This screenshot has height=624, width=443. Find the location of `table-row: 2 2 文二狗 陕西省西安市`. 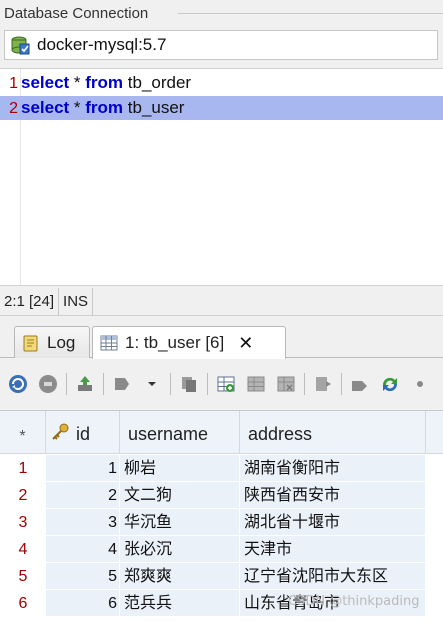

table-row: 2 2 文二狗 陕西省西安市 is located at coordinates (221, 495).